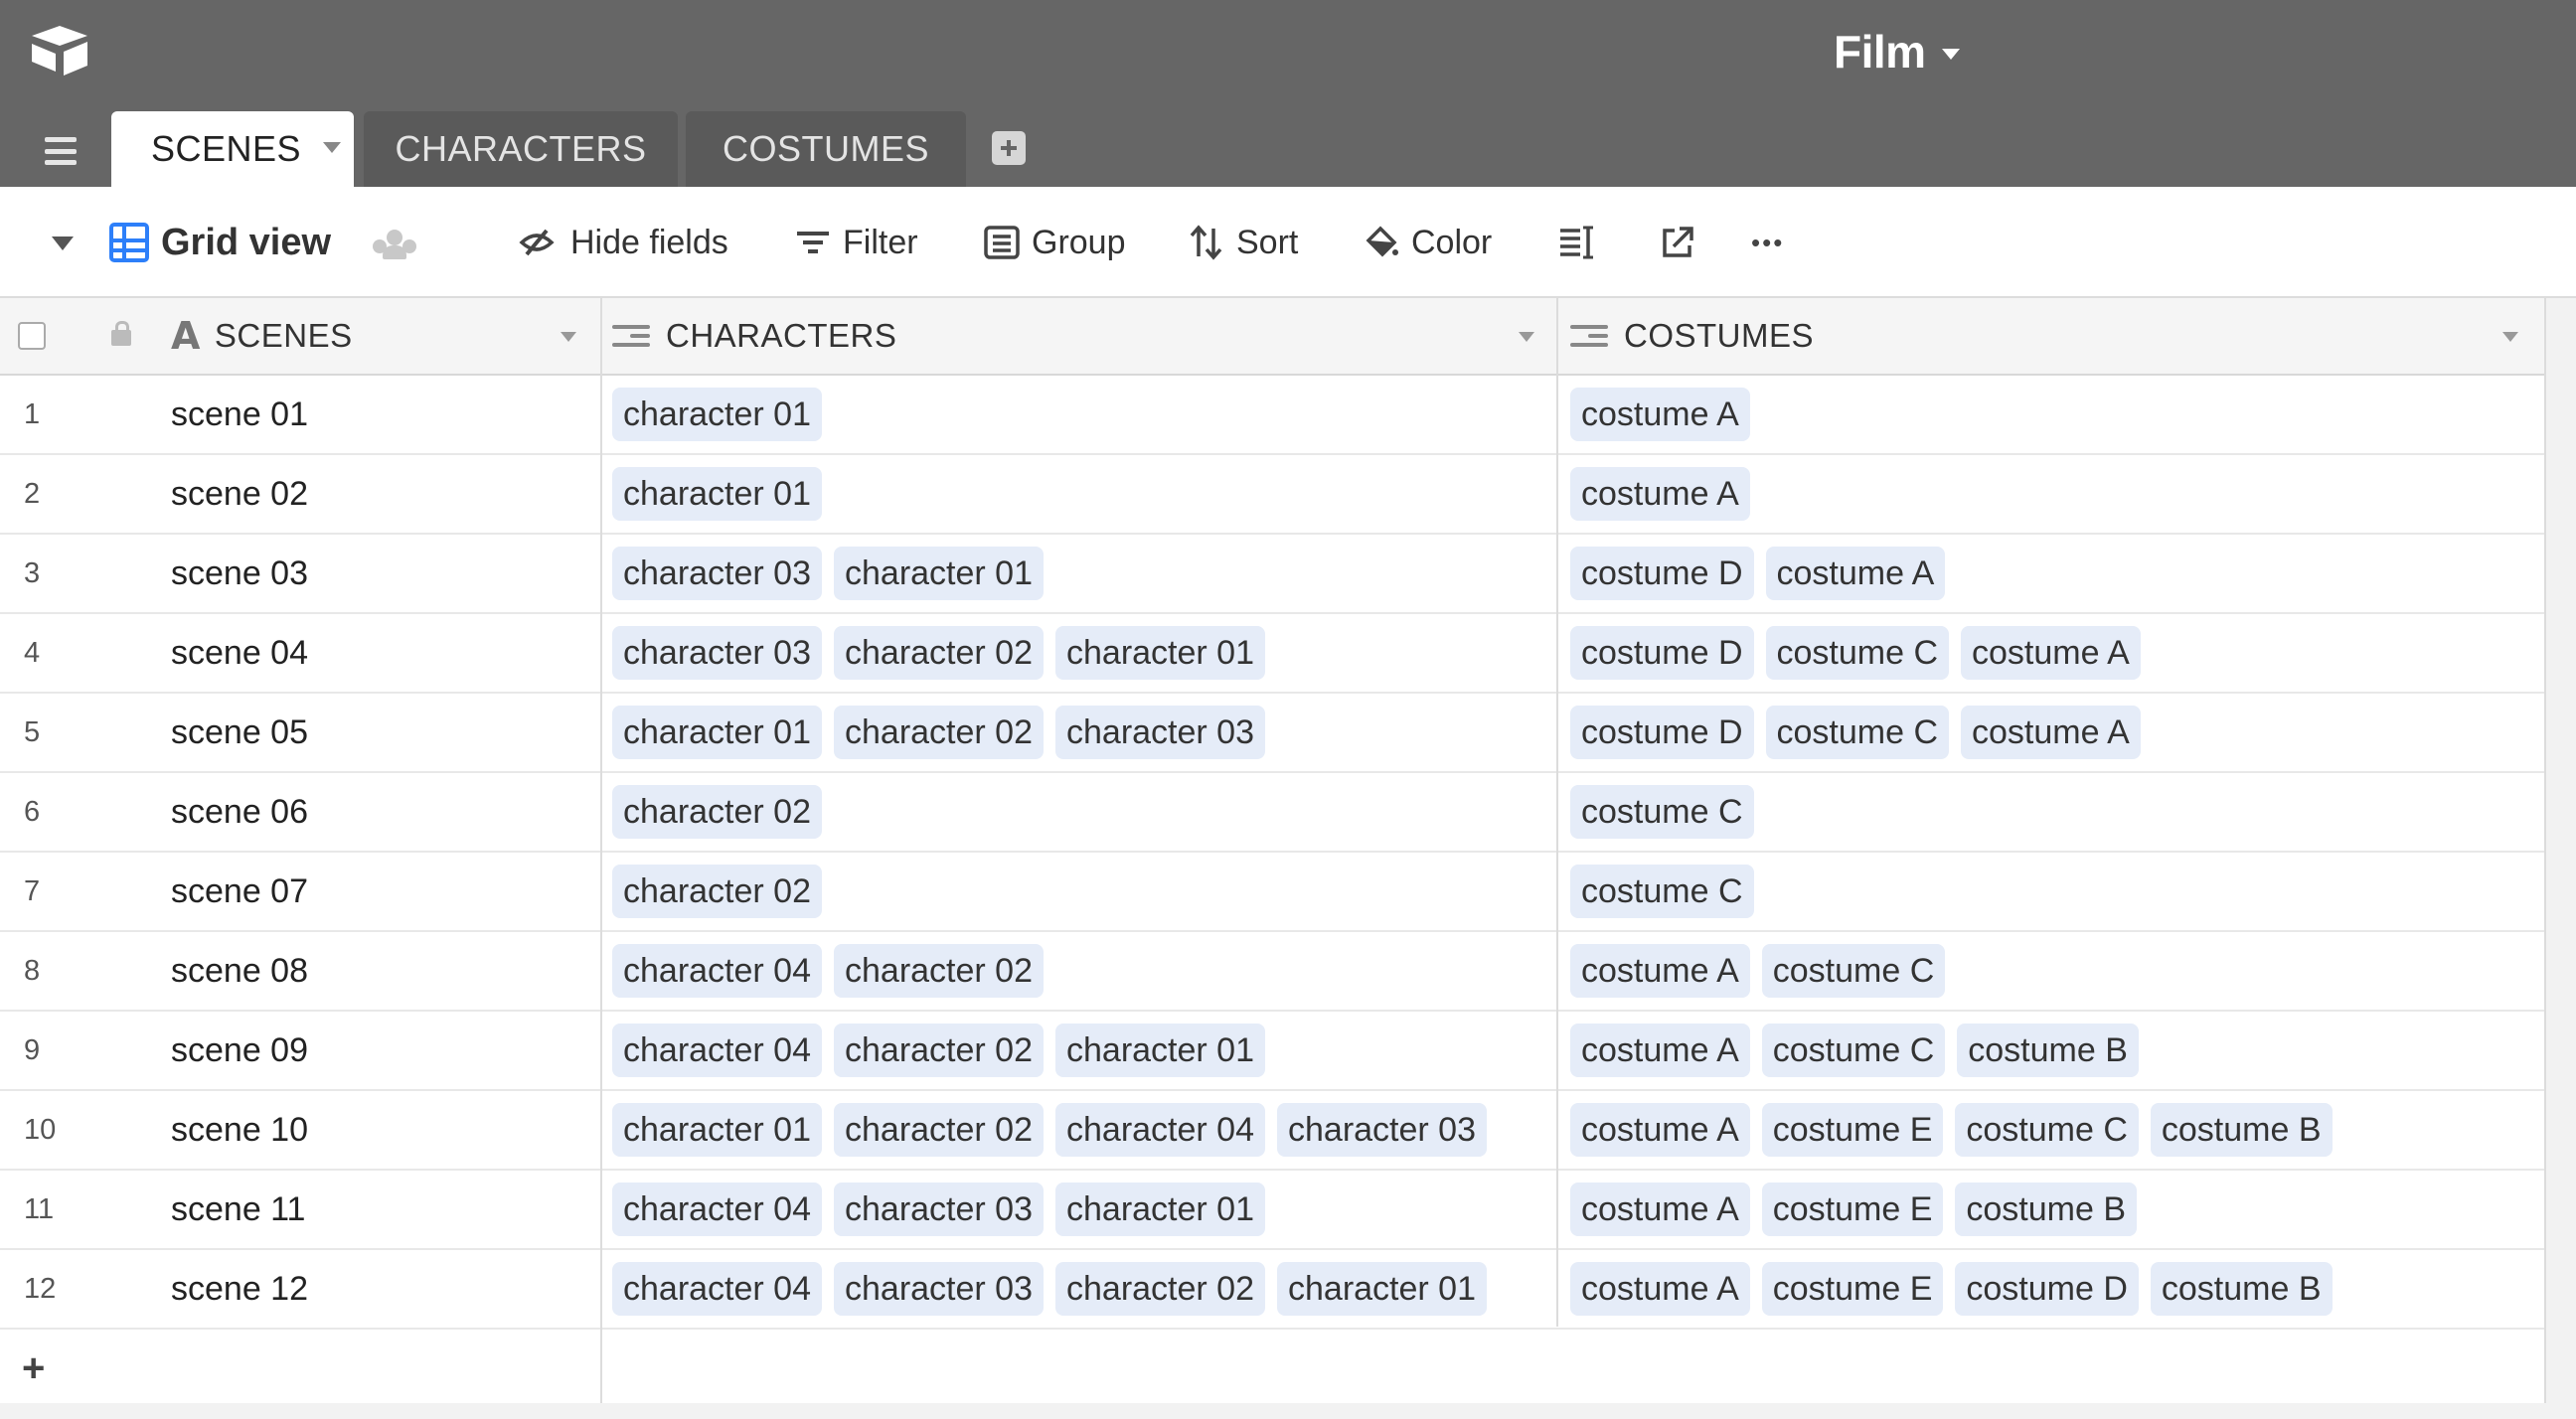  What do you see at coordinates (1677, 243) in the screenshot?
I see `share-view-button` at bounding box center [1677, 243].